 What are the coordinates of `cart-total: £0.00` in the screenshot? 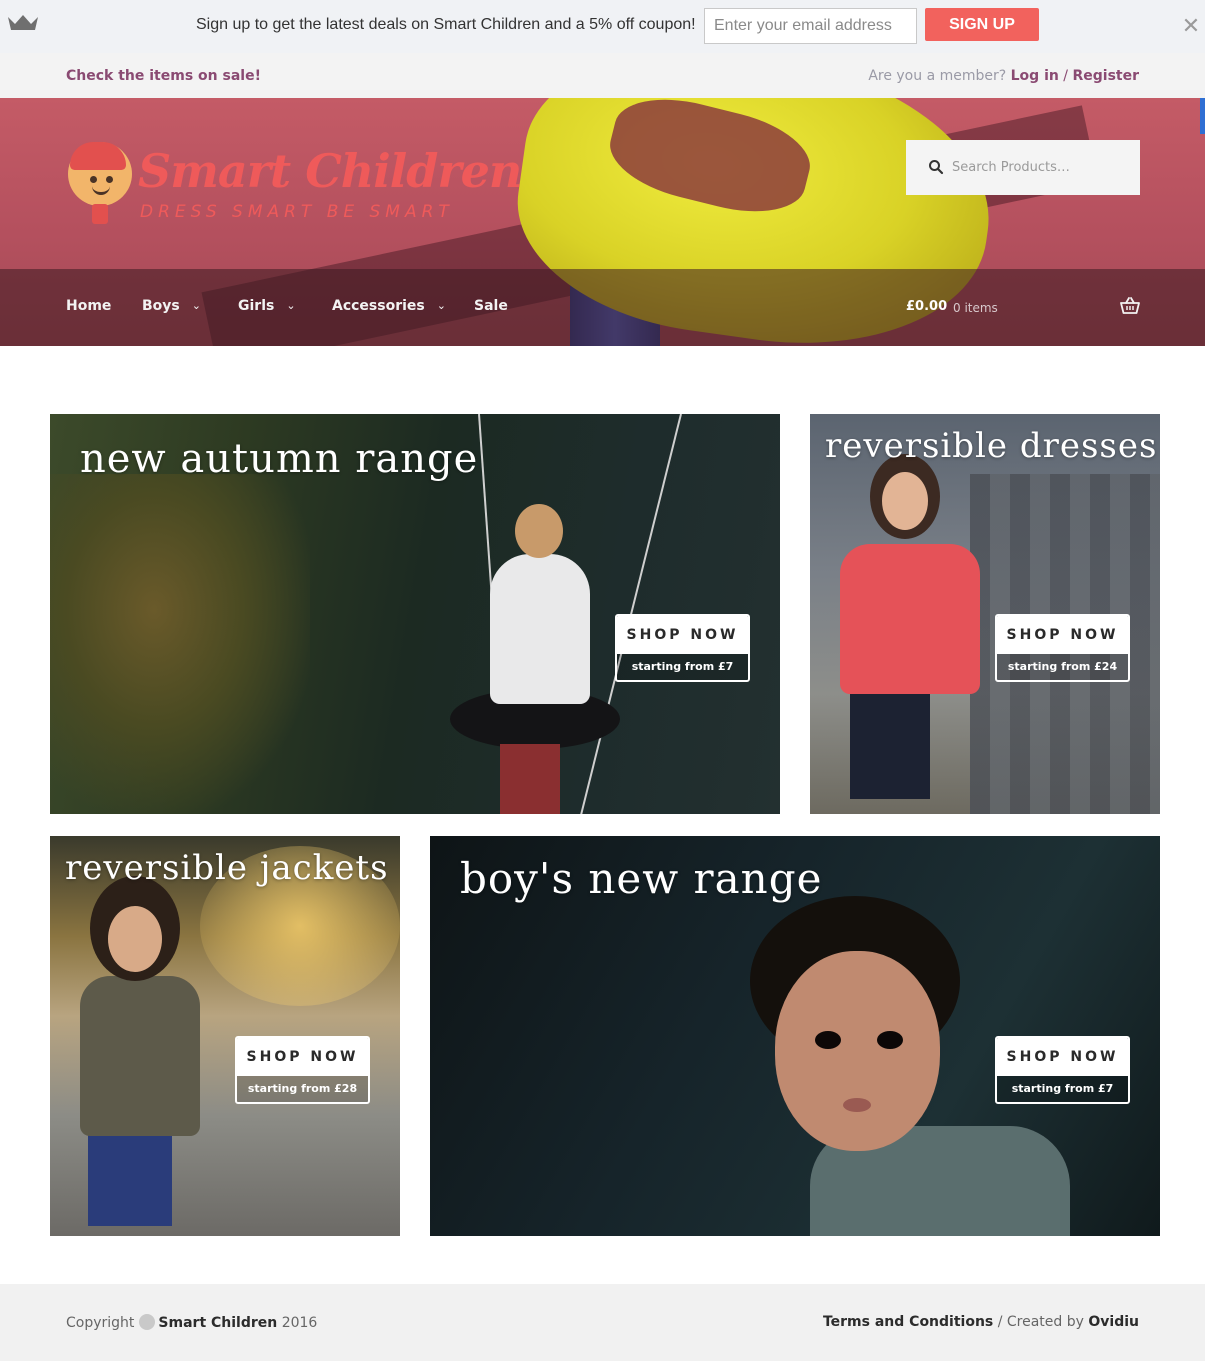 It's located at (926, 306).